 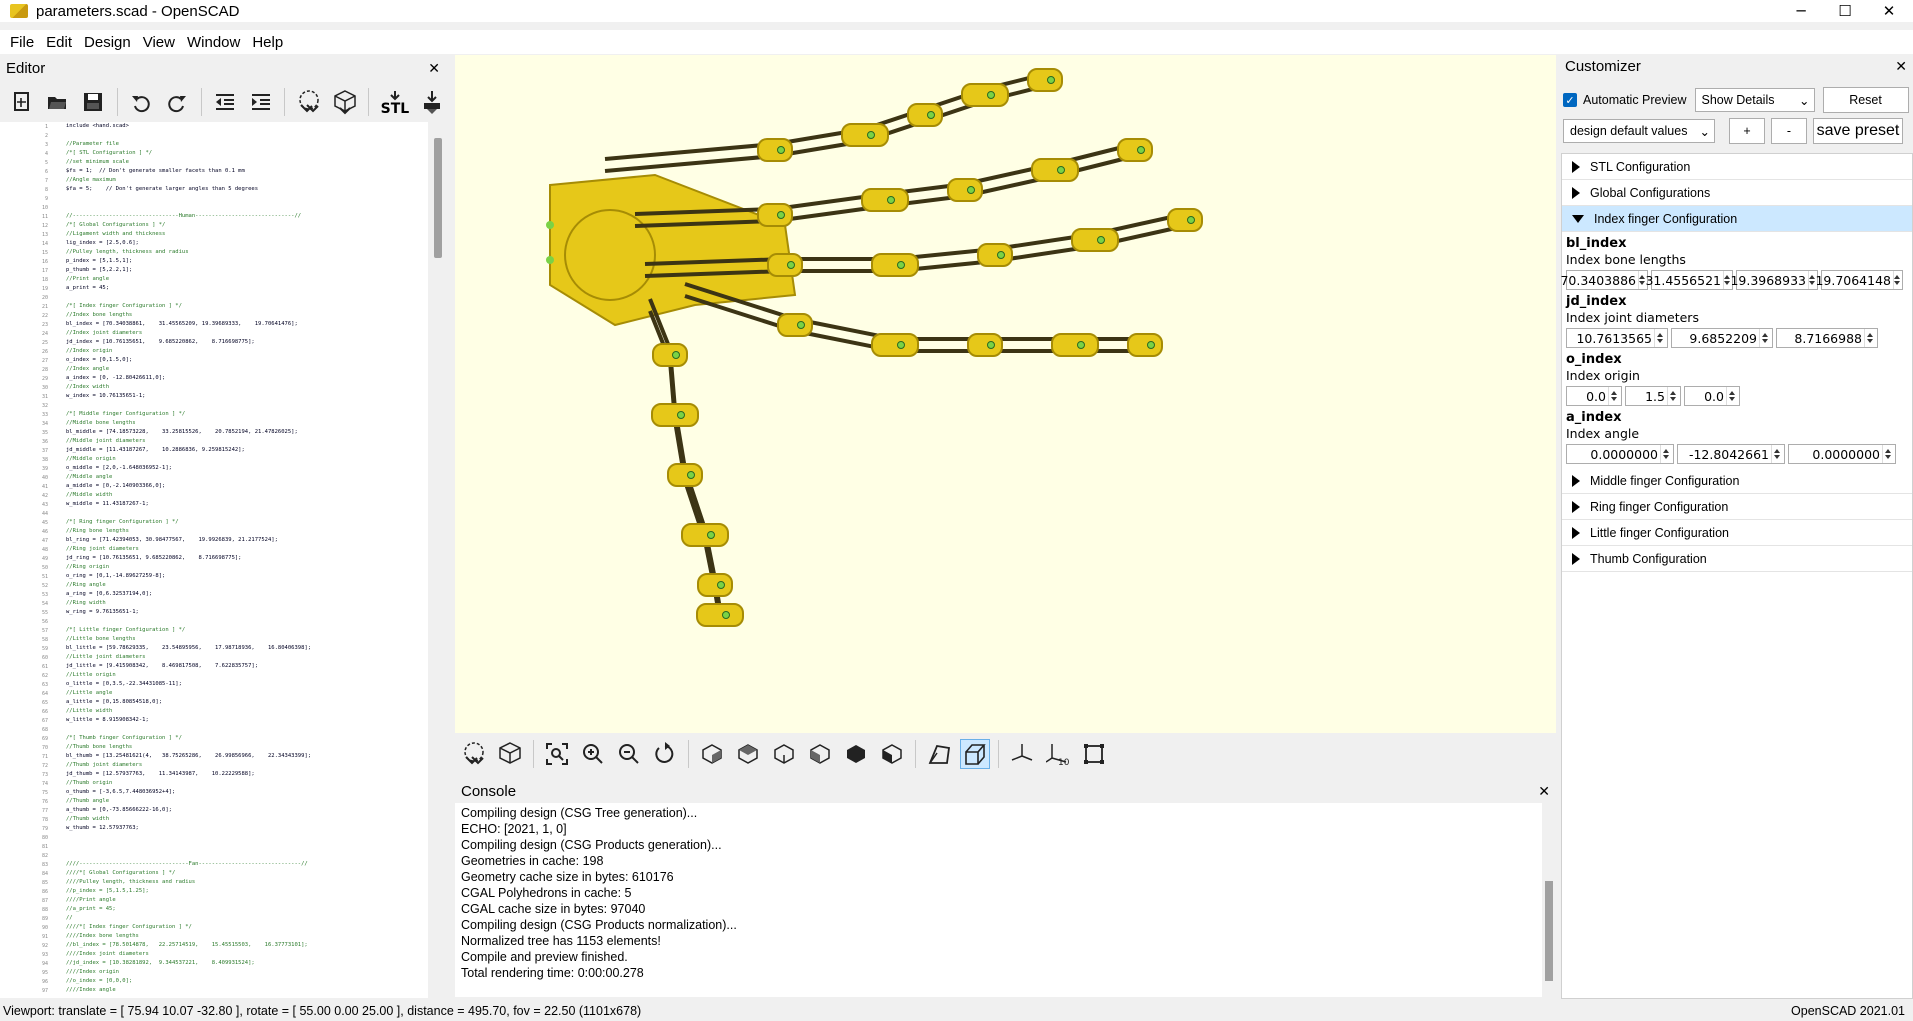 What do you see at coordinates (1865, 100) in the screenshot?
I see `reset-button: Reset` at bounding box center [1865, 100].